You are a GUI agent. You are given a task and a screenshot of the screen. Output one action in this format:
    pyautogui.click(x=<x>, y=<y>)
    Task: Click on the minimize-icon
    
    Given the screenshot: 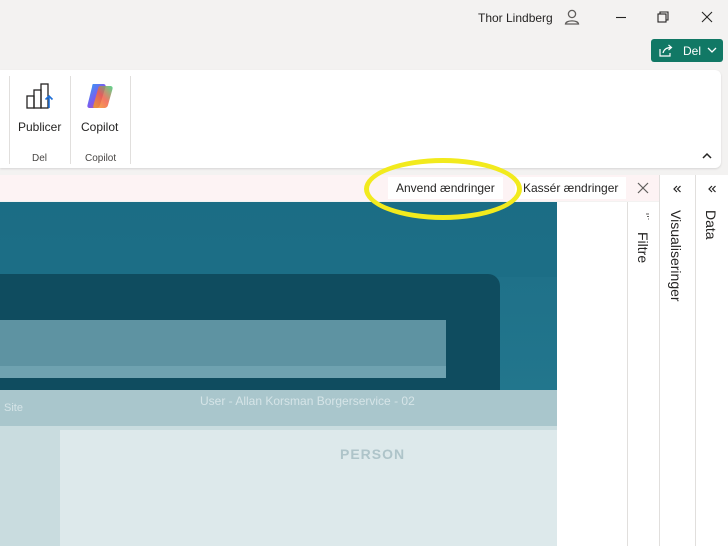 What is the action you would take?
    pyautogui.click(x=621, y=17)
    